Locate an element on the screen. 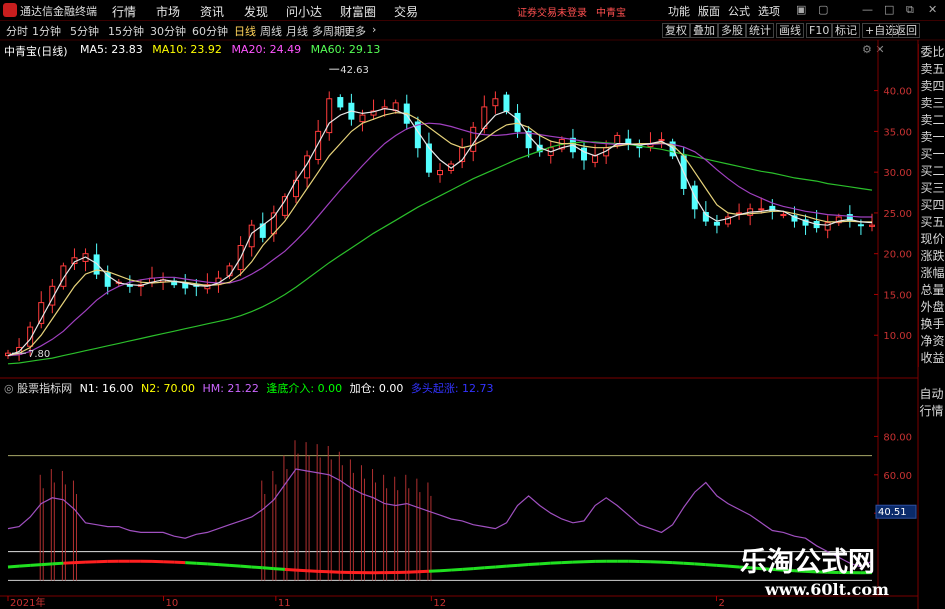 The width and height of the screenshot is (945, 609). price-axis-label: 35.00 is located at coordinates (897, 132).